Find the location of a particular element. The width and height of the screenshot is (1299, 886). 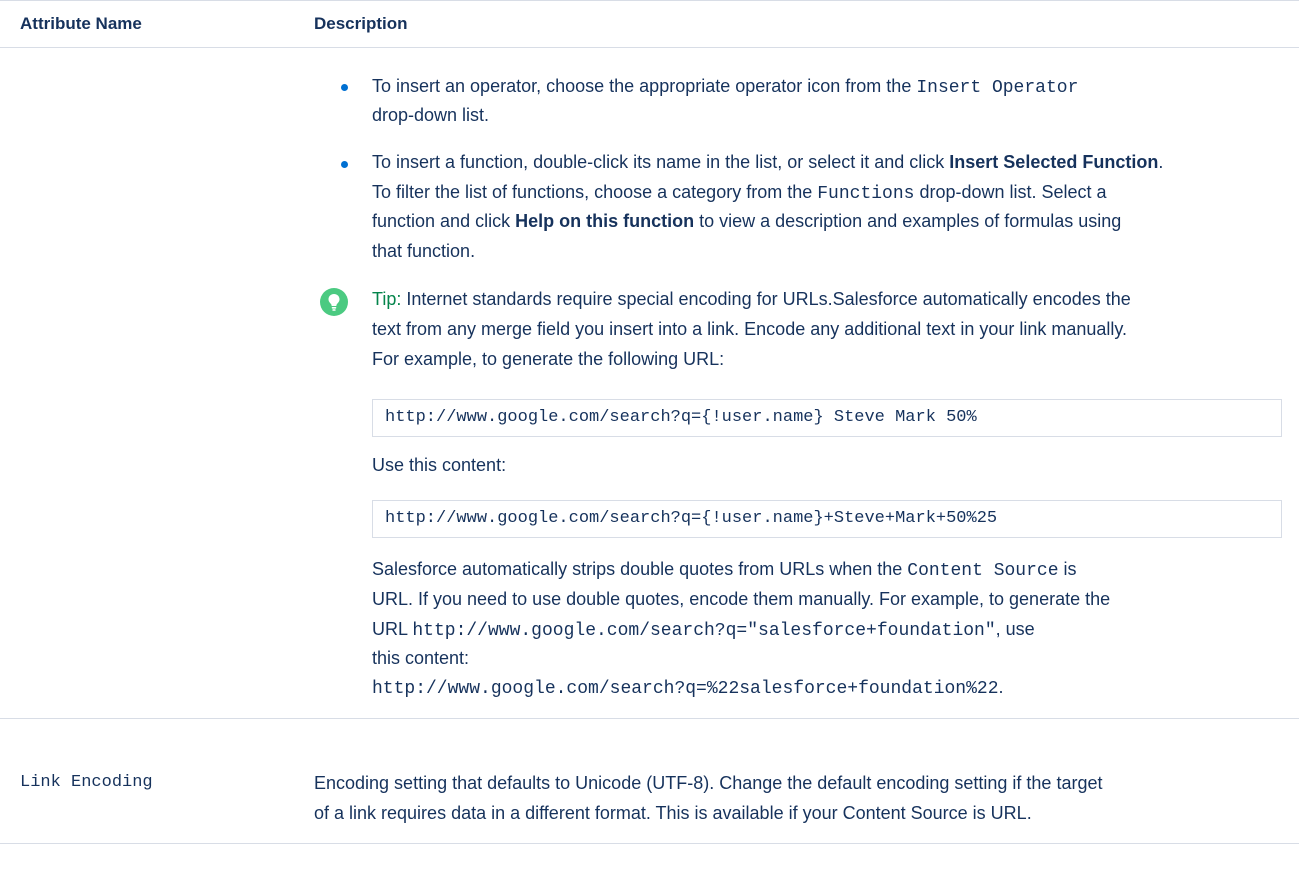

column-header-description: Description is located at coordinates (361, 23).